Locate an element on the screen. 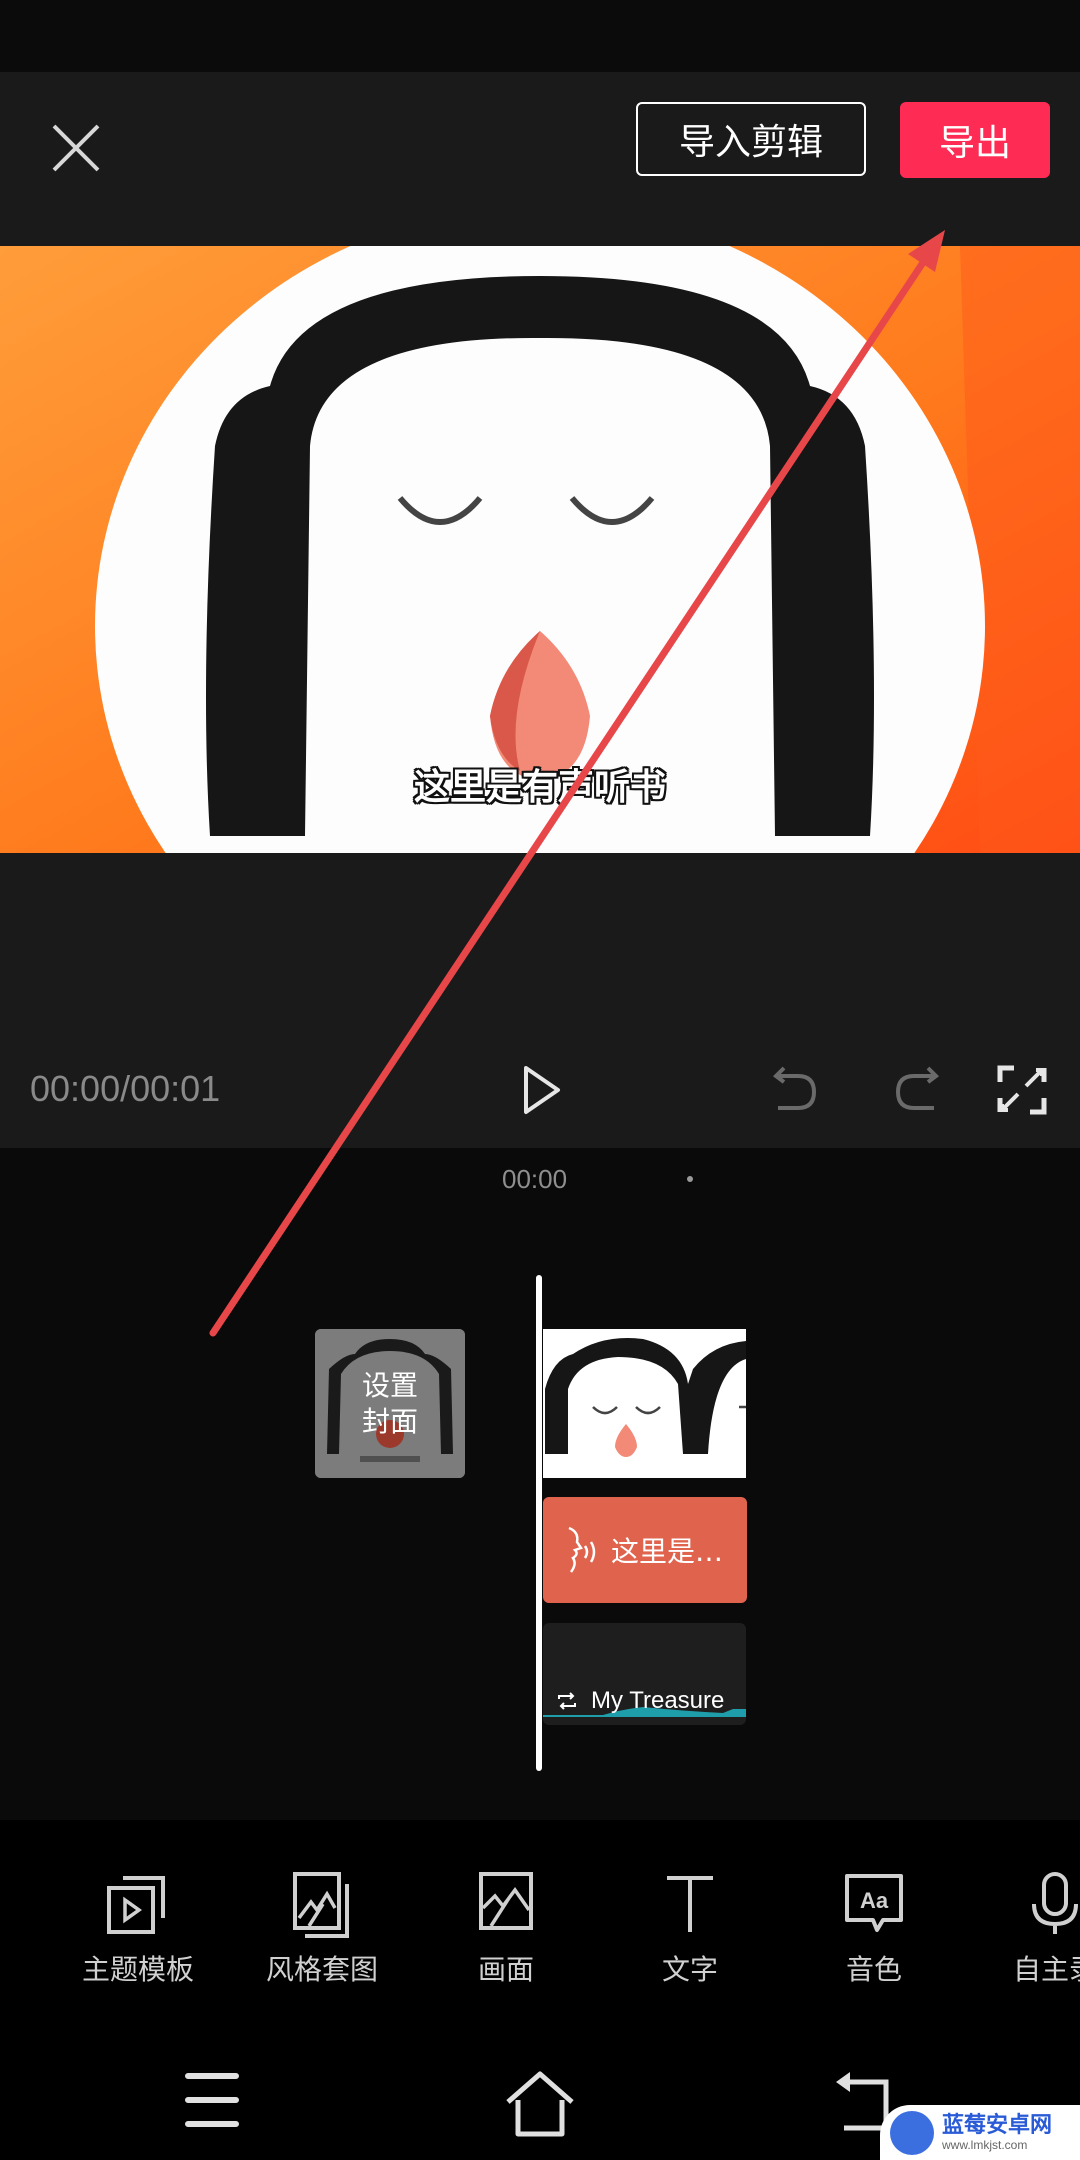 The height and width of the screenshot is (2160, 1080). toolbar-item-style-set: 风格套图 is located at coordinates (322, 1928).